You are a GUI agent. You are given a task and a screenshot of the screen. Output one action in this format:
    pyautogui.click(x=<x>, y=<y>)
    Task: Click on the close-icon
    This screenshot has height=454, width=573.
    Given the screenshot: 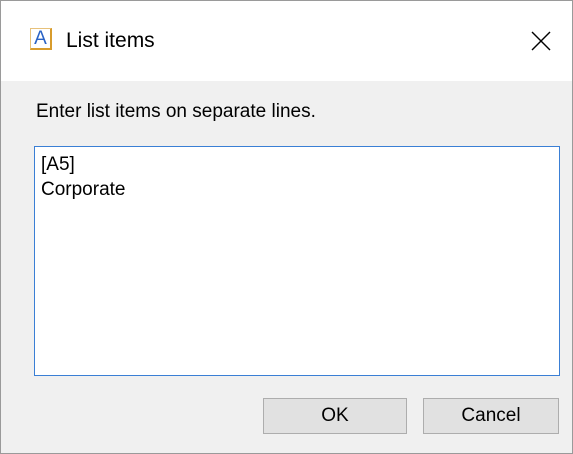 What is the action you would take?
    pyautogui.click(x=541, y=41)
    